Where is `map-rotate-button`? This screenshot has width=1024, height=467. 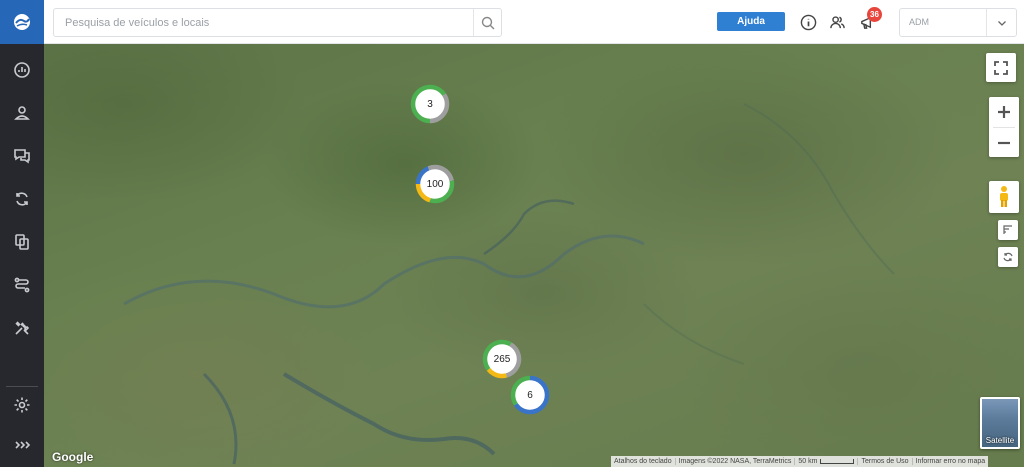 map-rotate-button is located at coordinates (1008, 257).